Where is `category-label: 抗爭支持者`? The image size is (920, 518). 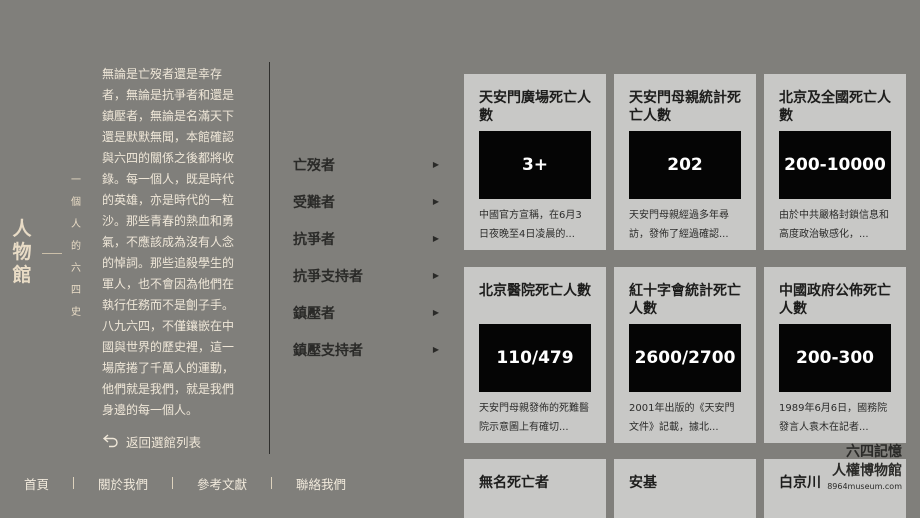 category-label: 抗爭支持者 is located at coordinates (328, 276).